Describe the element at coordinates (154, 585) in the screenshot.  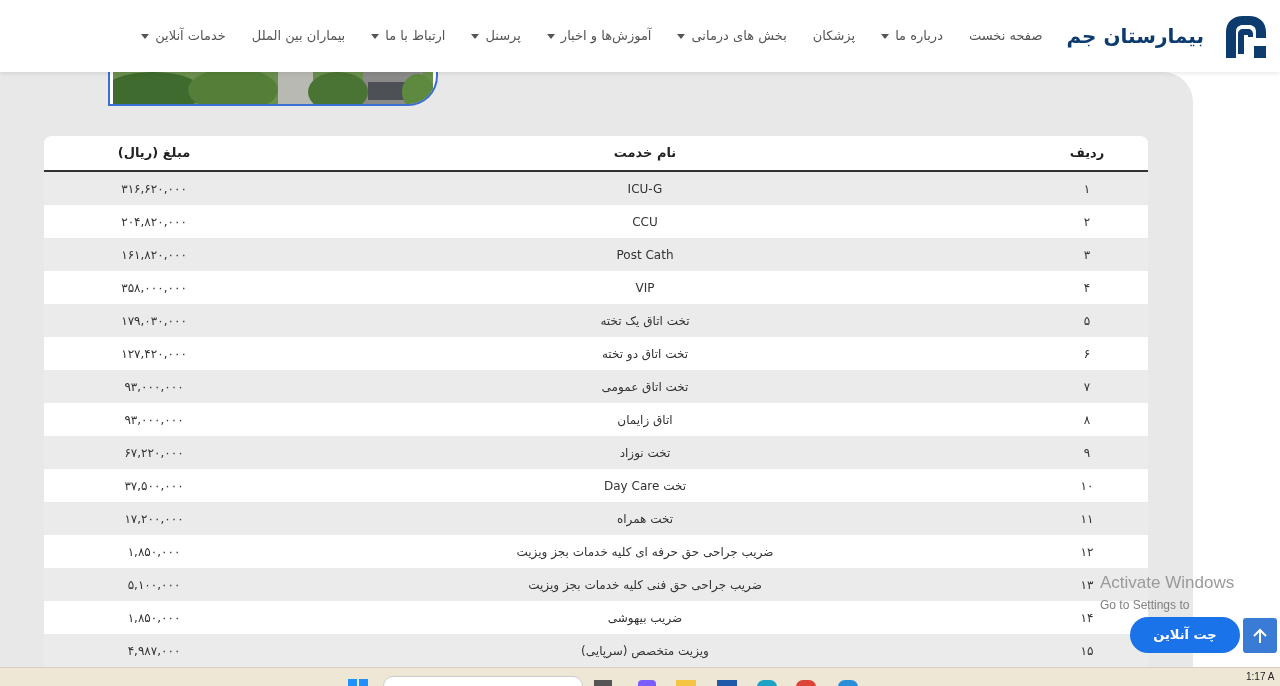
I see `table-cell-text: ۵,۱۰۰,۰۰۰` at that location.